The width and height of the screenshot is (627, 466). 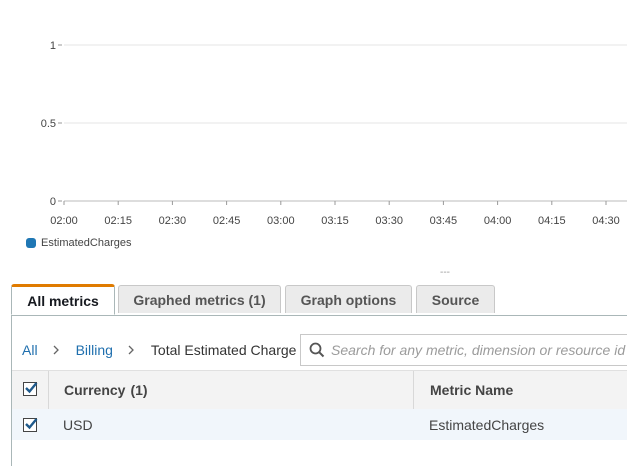 I want to click on column-header-metric-name: Metric Name, so click(x=471, y=390).